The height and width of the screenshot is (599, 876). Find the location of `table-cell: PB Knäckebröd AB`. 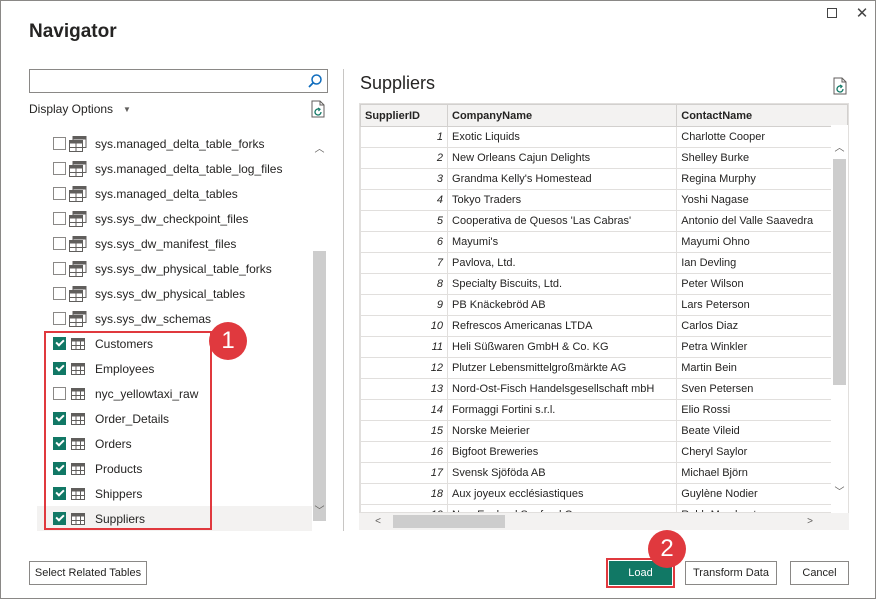

table-cell: PB Knäckebröd AB is located at coordinates (562, 305).